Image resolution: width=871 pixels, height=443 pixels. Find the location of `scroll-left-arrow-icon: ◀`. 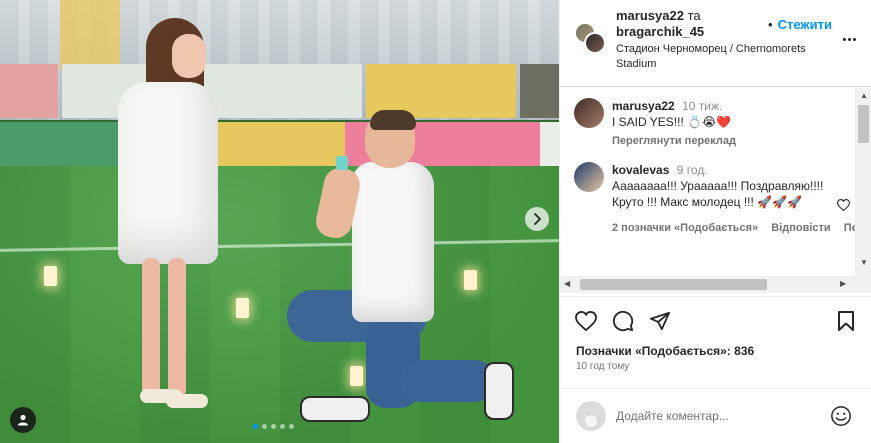

scroll-left-arrow-icon: ◀ is located at coordinates (567, 283).